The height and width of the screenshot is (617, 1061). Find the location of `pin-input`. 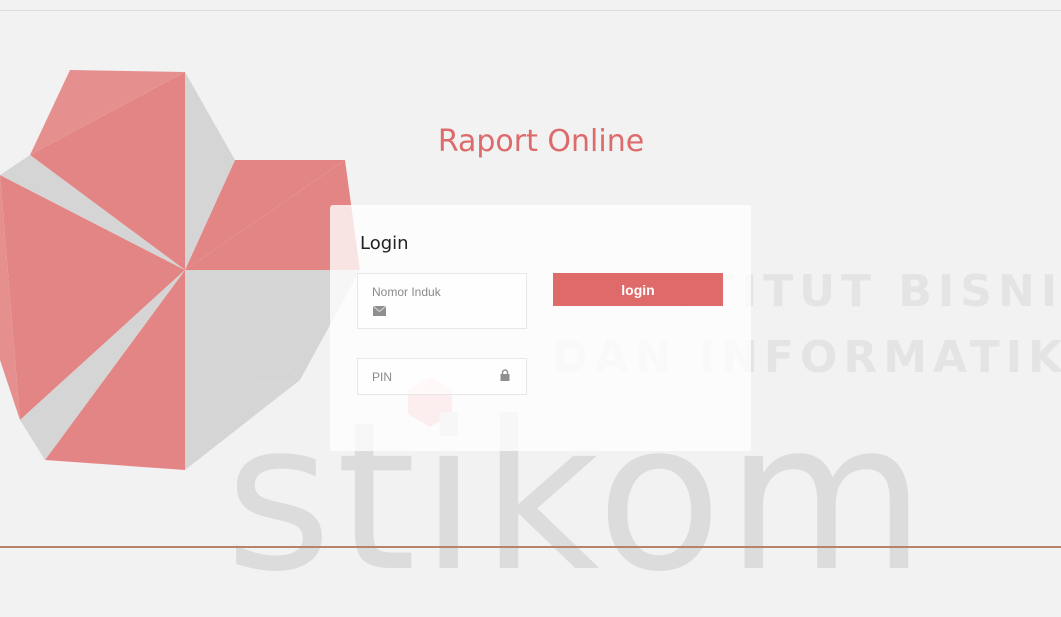

pin-input is located at coordinates (432, 377).